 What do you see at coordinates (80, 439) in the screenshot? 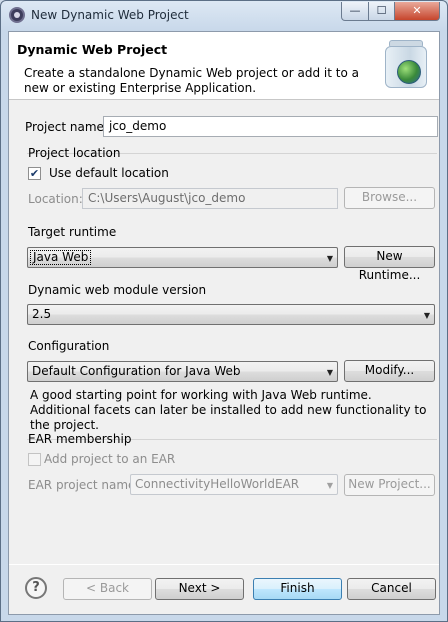
I see `ear-membership-title: EAR membership` at bounding box center [80, 439].